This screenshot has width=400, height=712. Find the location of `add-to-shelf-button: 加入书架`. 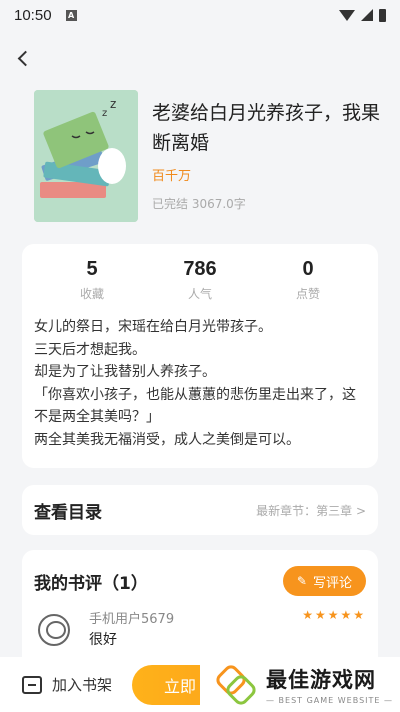

add-to-shelf-button: 加入书架 is located at coordinates (67, 684).